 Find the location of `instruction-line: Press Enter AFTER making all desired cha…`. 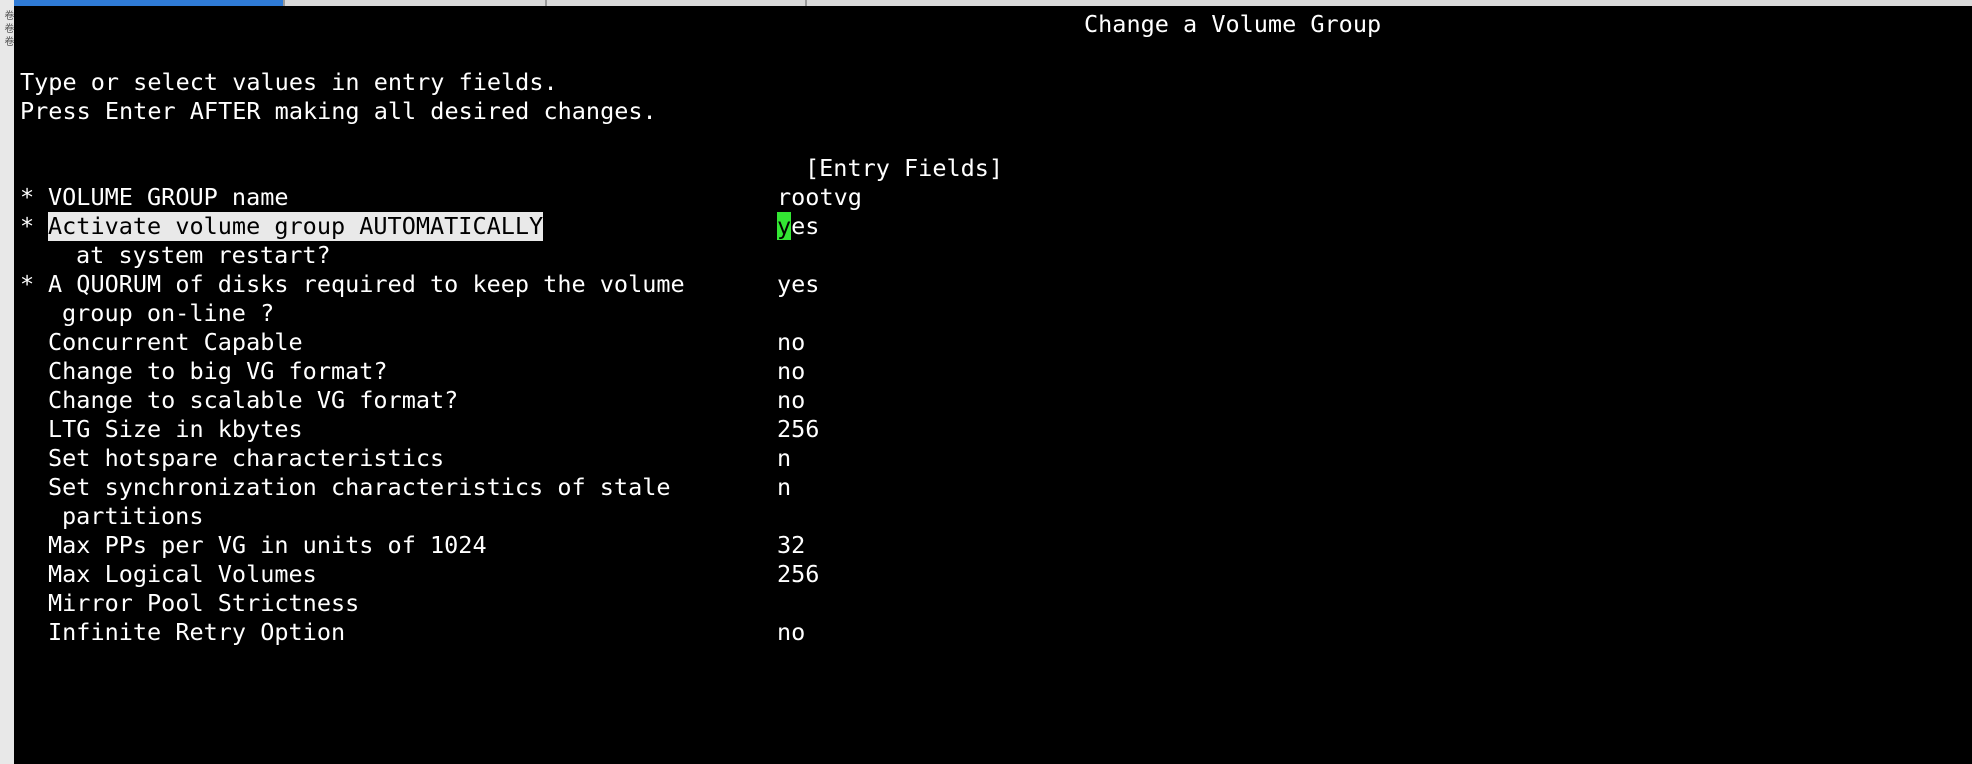

instruction-line: Press Enter AFTER making all desired cha… is located at coordinates (338, 111).